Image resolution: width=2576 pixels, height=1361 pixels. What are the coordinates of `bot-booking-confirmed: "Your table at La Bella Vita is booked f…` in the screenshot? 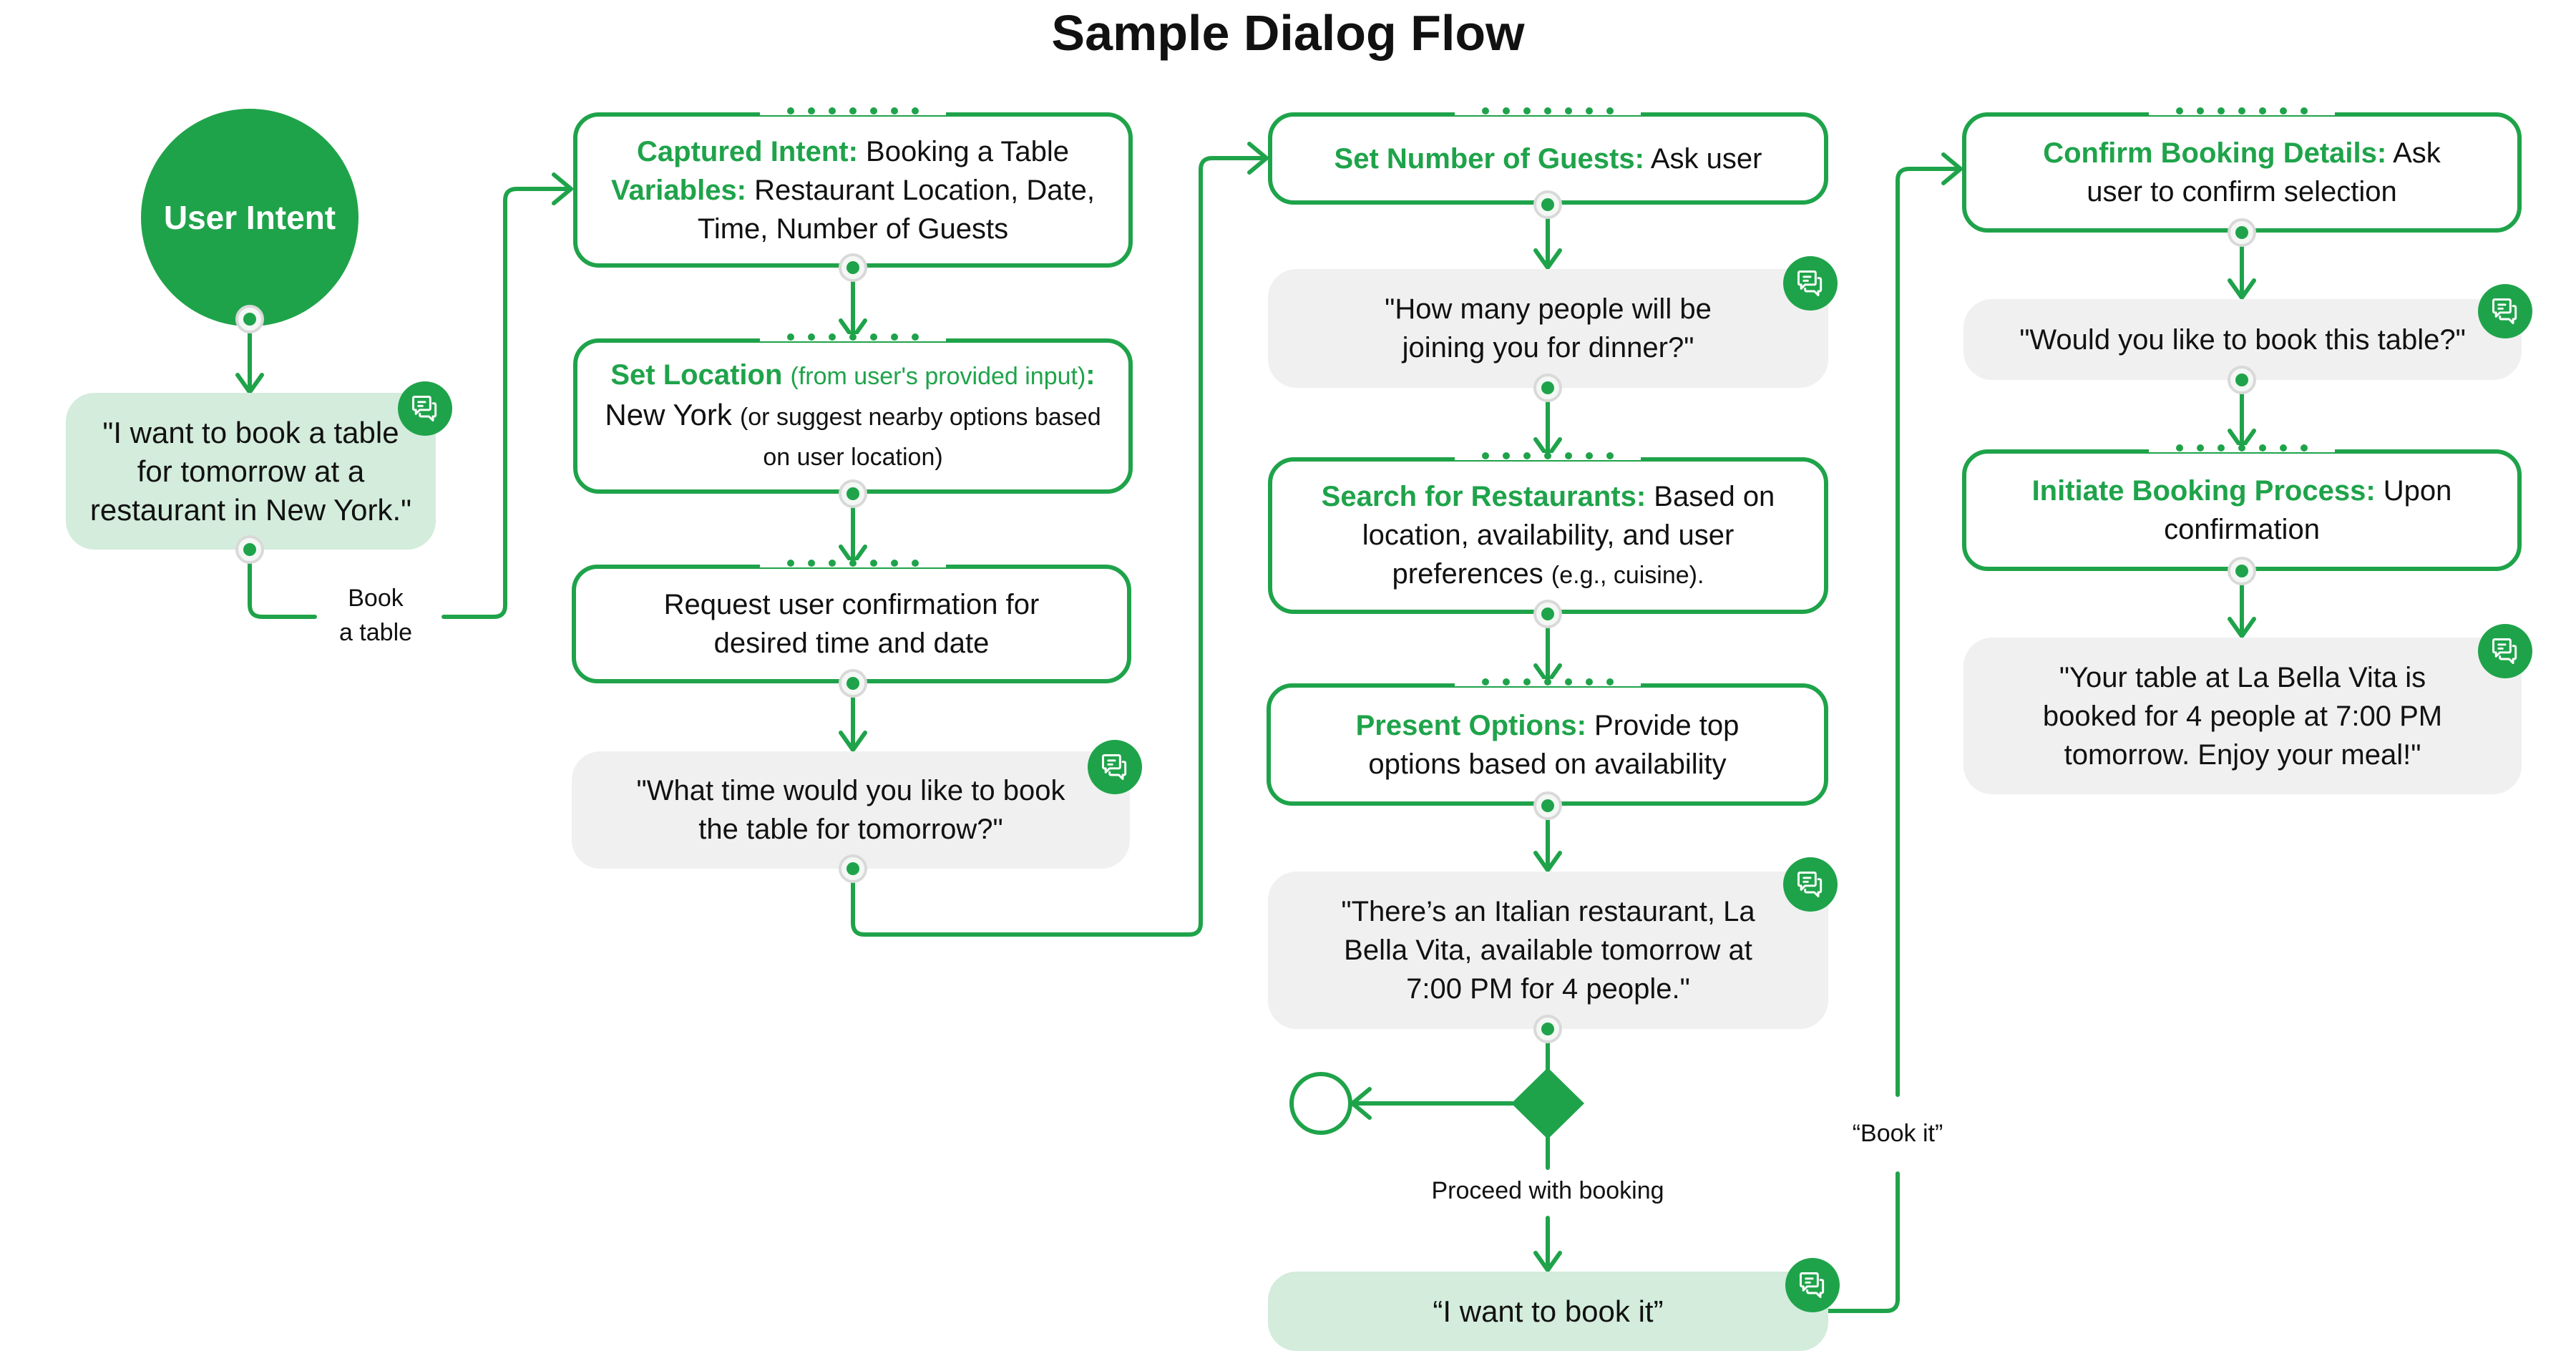 It's located at (2242, 716).